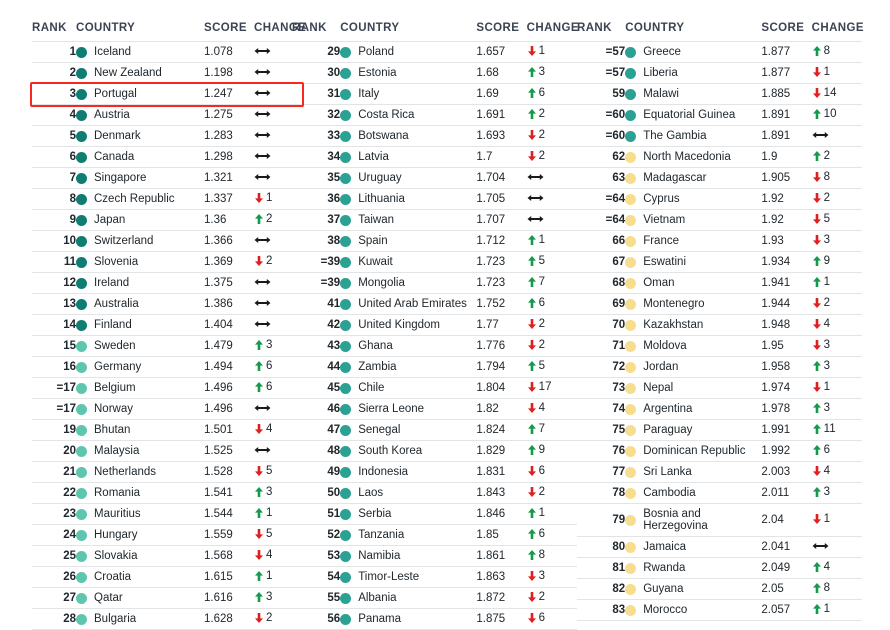  Describe the element at coordinates (434, 598) in the screenshot. I see `table-row: 55 Albania 1.872 2` at that location.